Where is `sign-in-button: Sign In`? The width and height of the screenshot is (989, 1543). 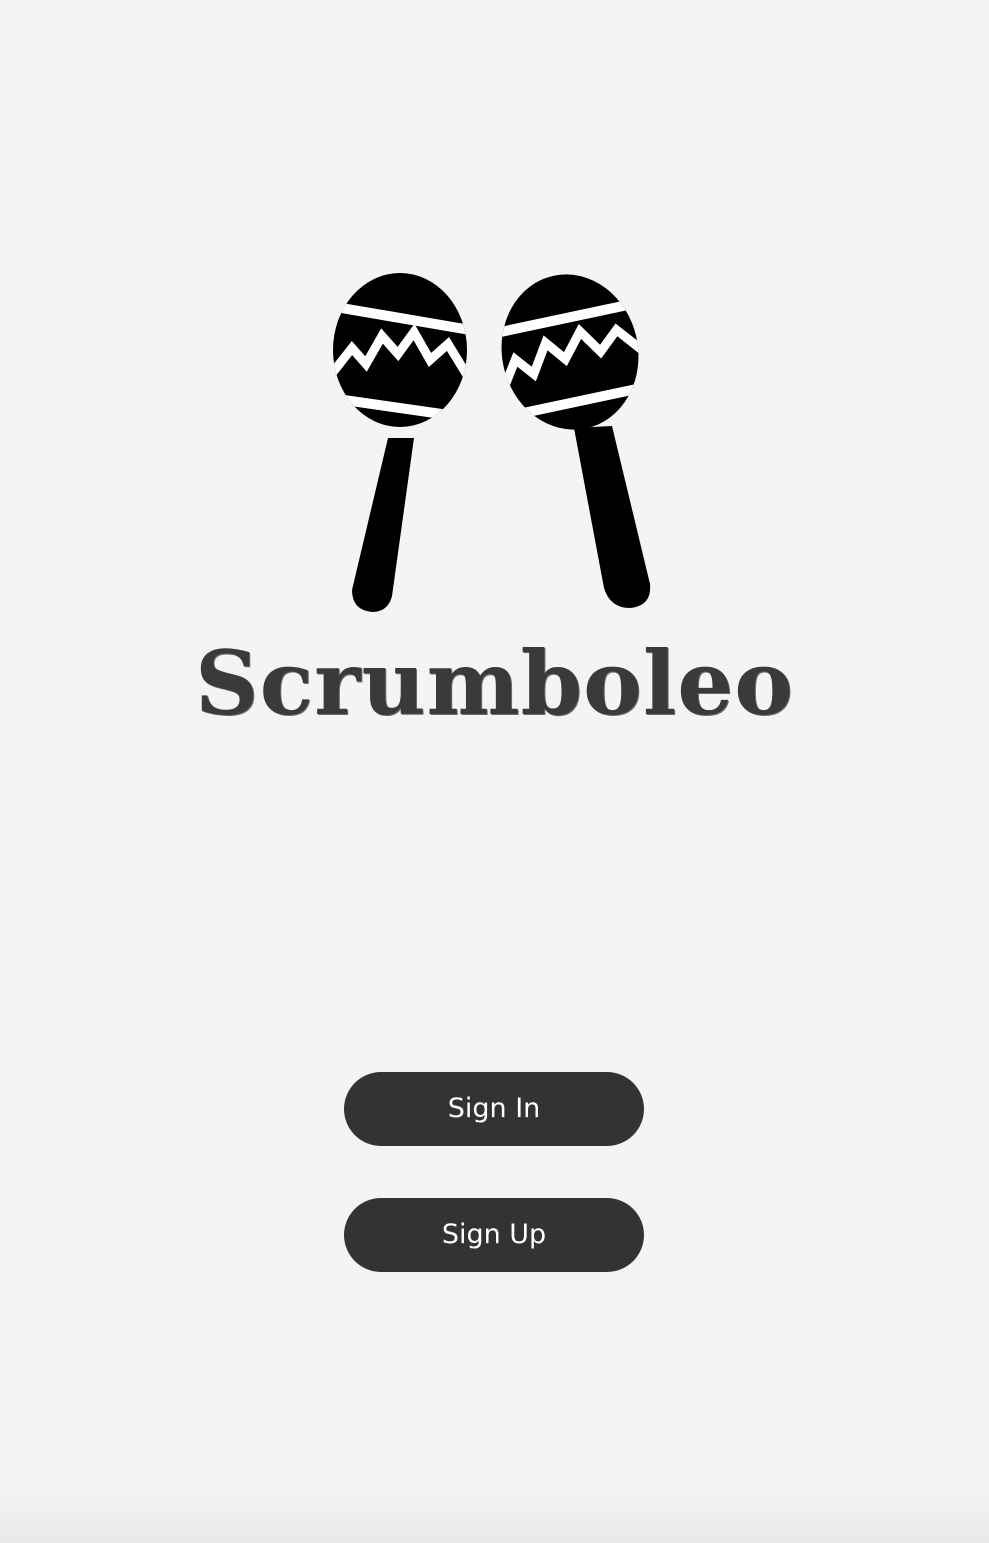
sign-in-button: Sign In is located at coordinates (494, 1109).